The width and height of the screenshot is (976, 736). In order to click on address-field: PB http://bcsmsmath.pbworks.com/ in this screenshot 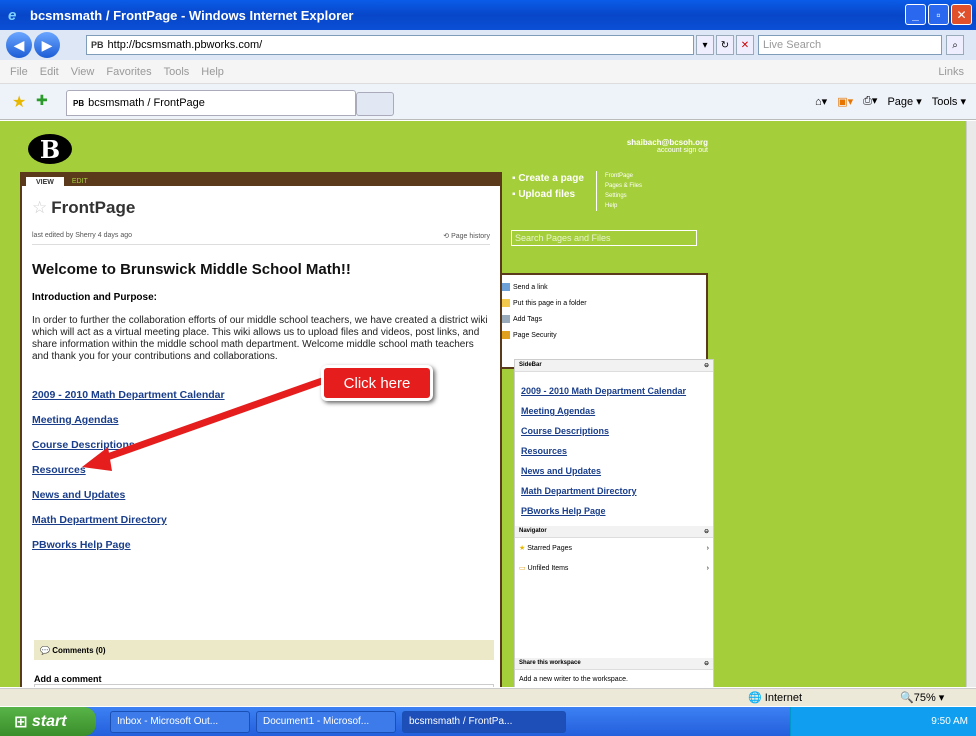, I will do `click(390, 45)`.